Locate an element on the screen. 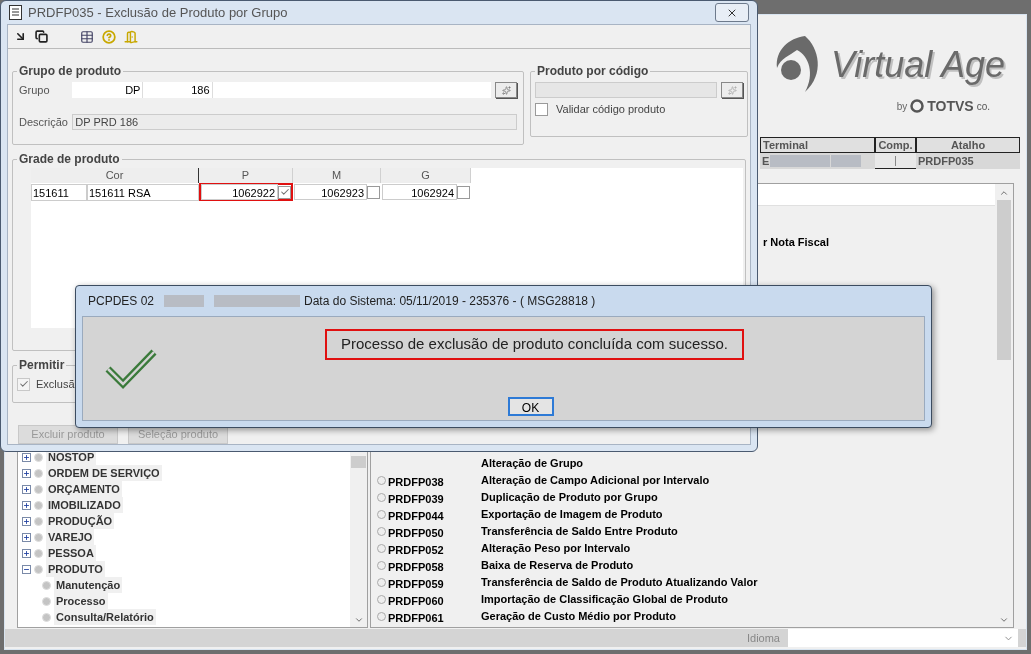 The height and width of the screenshot is (654, 1031). terminal-text: E is located at coordinates (766, 161).